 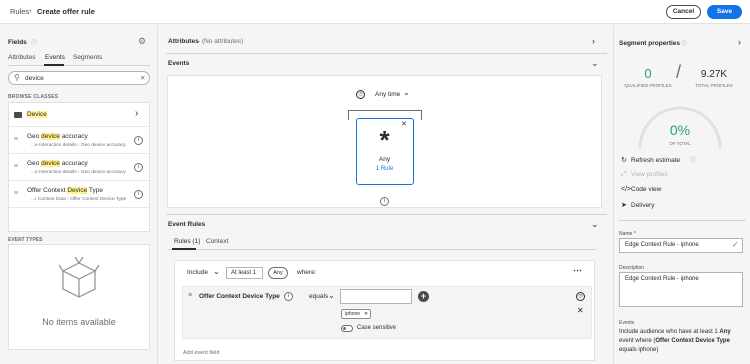 I want to click on clear-icon: ✕, so click(x=142, y=78).